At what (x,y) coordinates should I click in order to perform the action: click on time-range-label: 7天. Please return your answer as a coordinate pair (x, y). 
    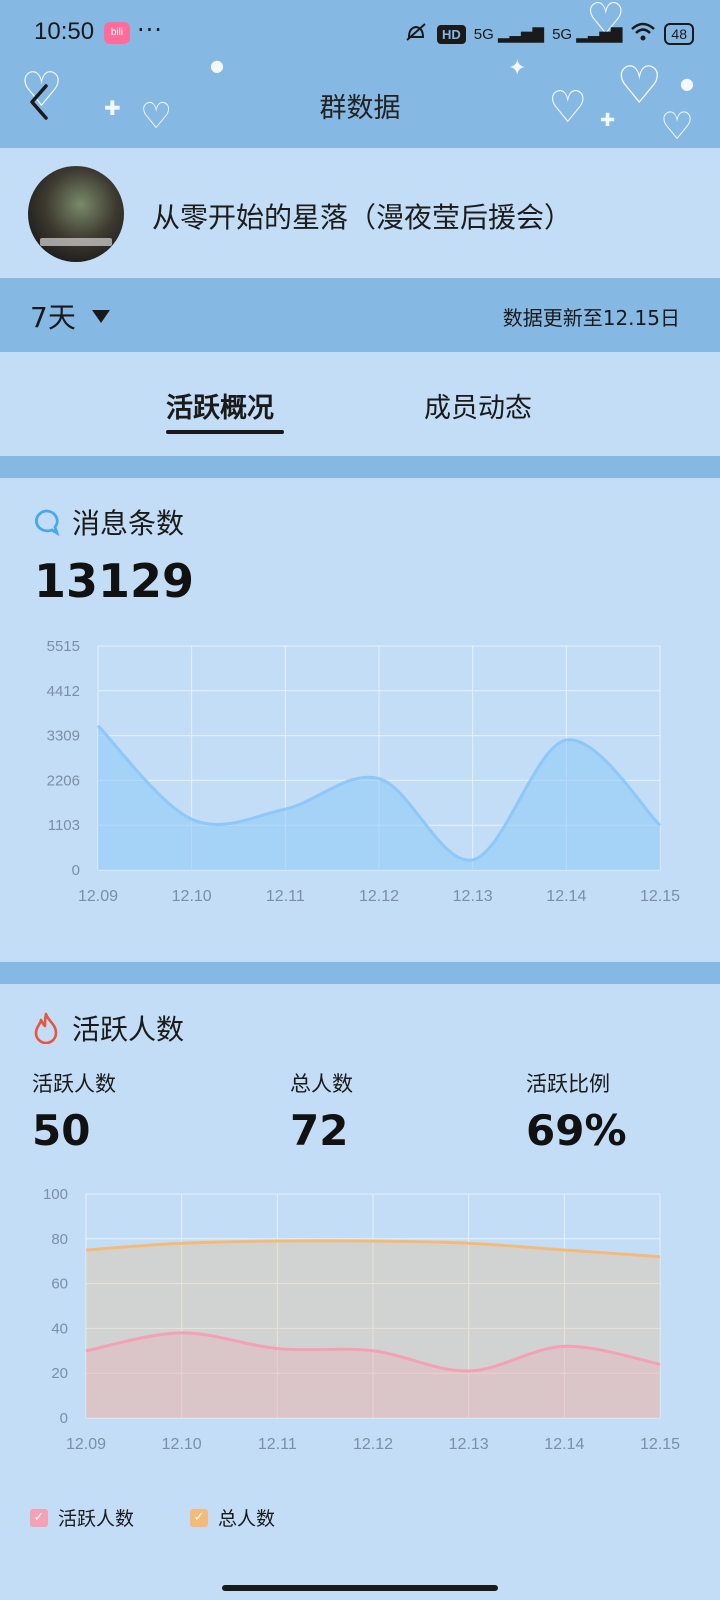
    Looking at the image, I should click on (53, 317).